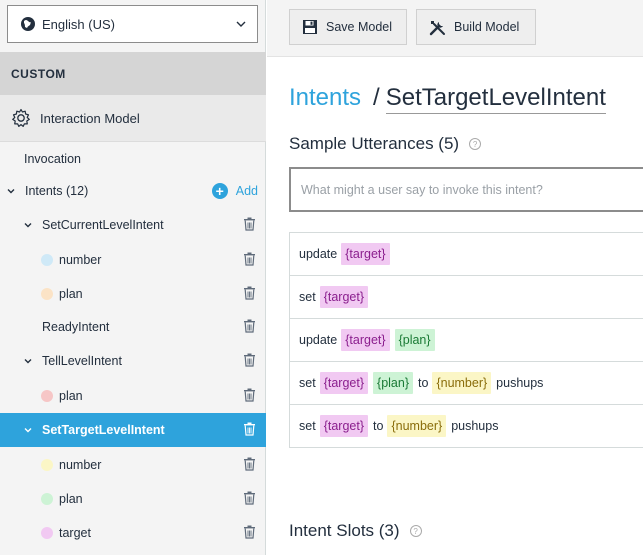 The height and width of the screenshot is (555, 643). I want to click on breadcrumb: Intents / SetTargetLevelIntent, so click(447, 99).